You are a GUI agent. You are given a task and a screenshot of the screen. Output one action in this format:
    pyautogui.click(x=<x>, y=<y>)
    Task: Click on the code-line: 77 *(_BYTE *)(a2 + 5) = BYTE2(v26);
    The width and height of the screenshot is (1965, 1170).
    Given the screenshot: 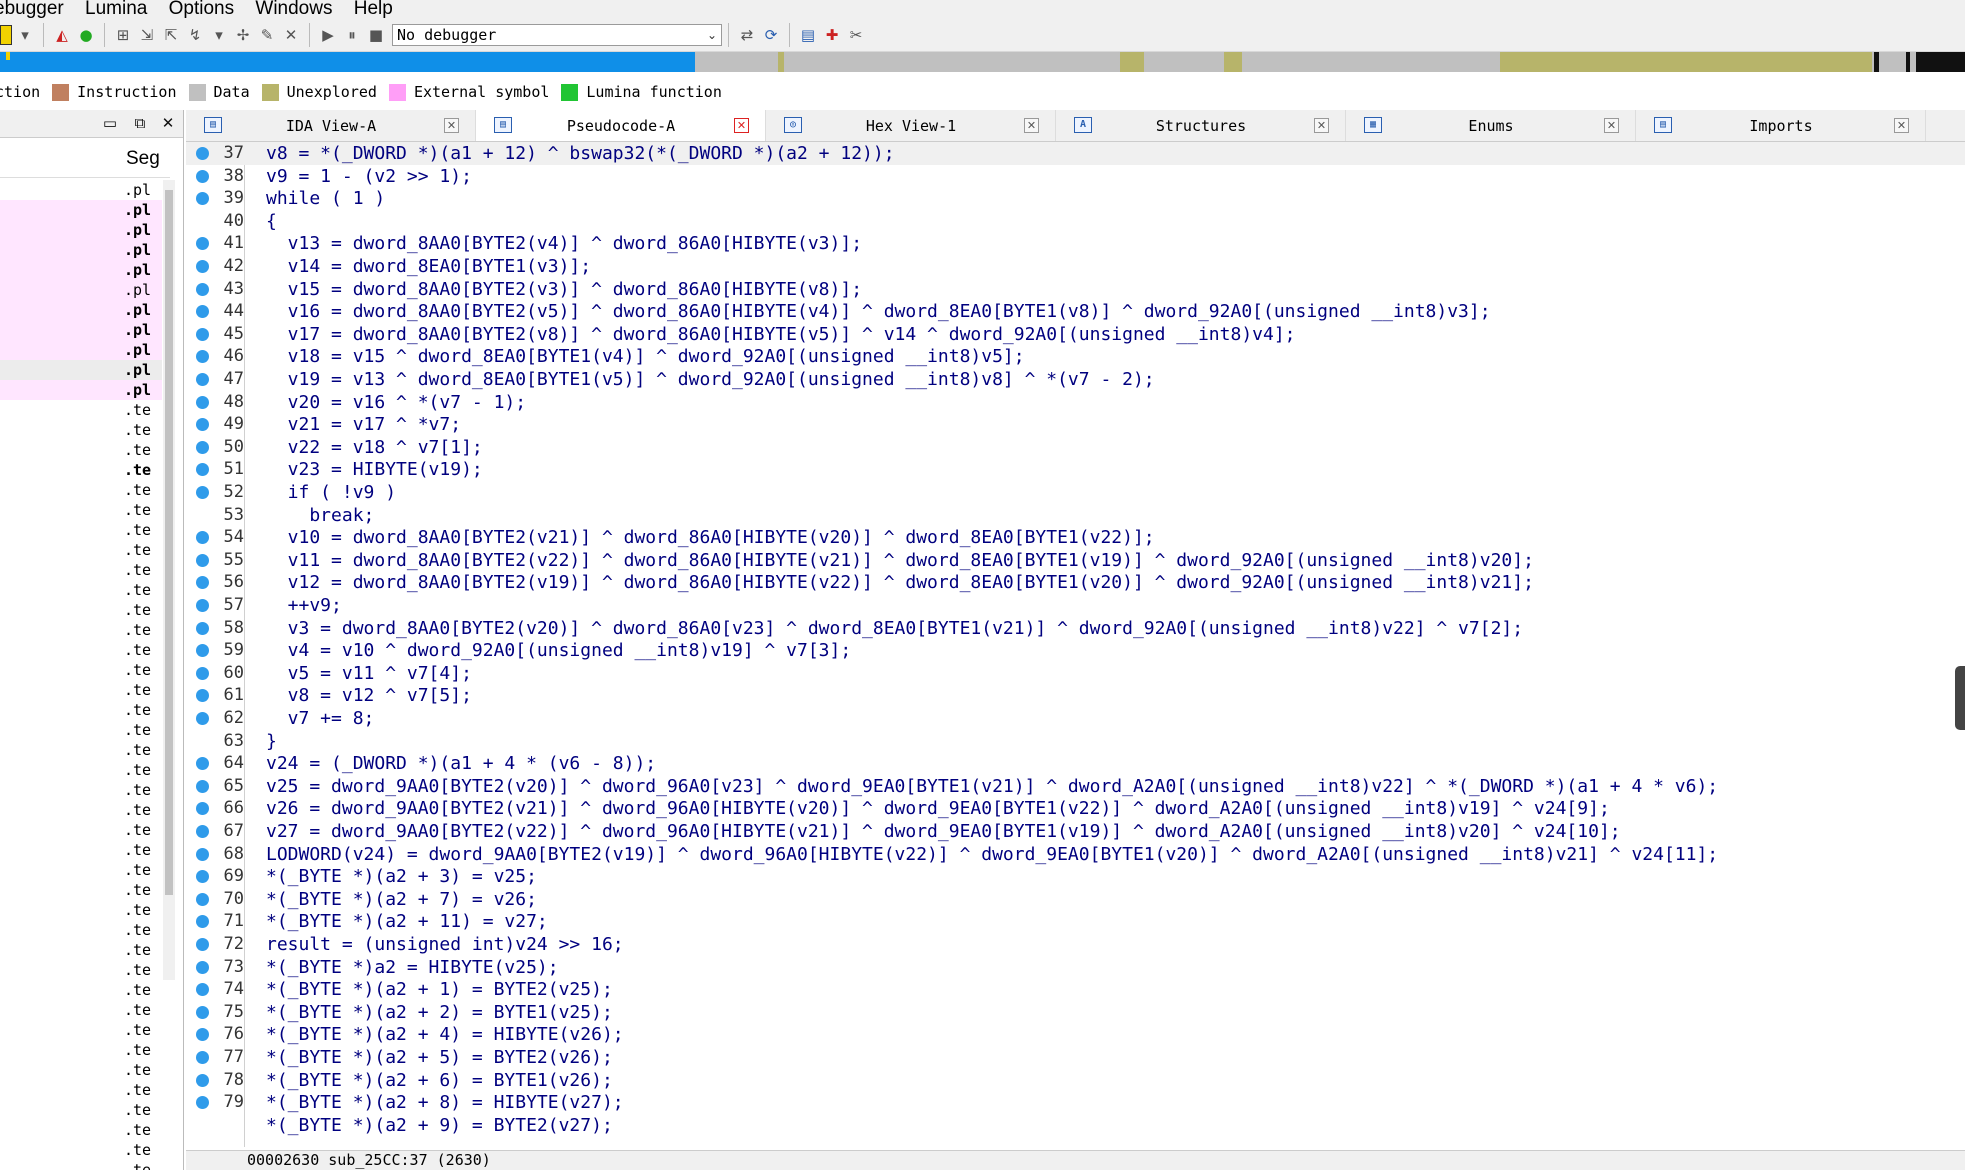 What is the action you would take?
    pyautogui.click(x=1075, y=1057)
    